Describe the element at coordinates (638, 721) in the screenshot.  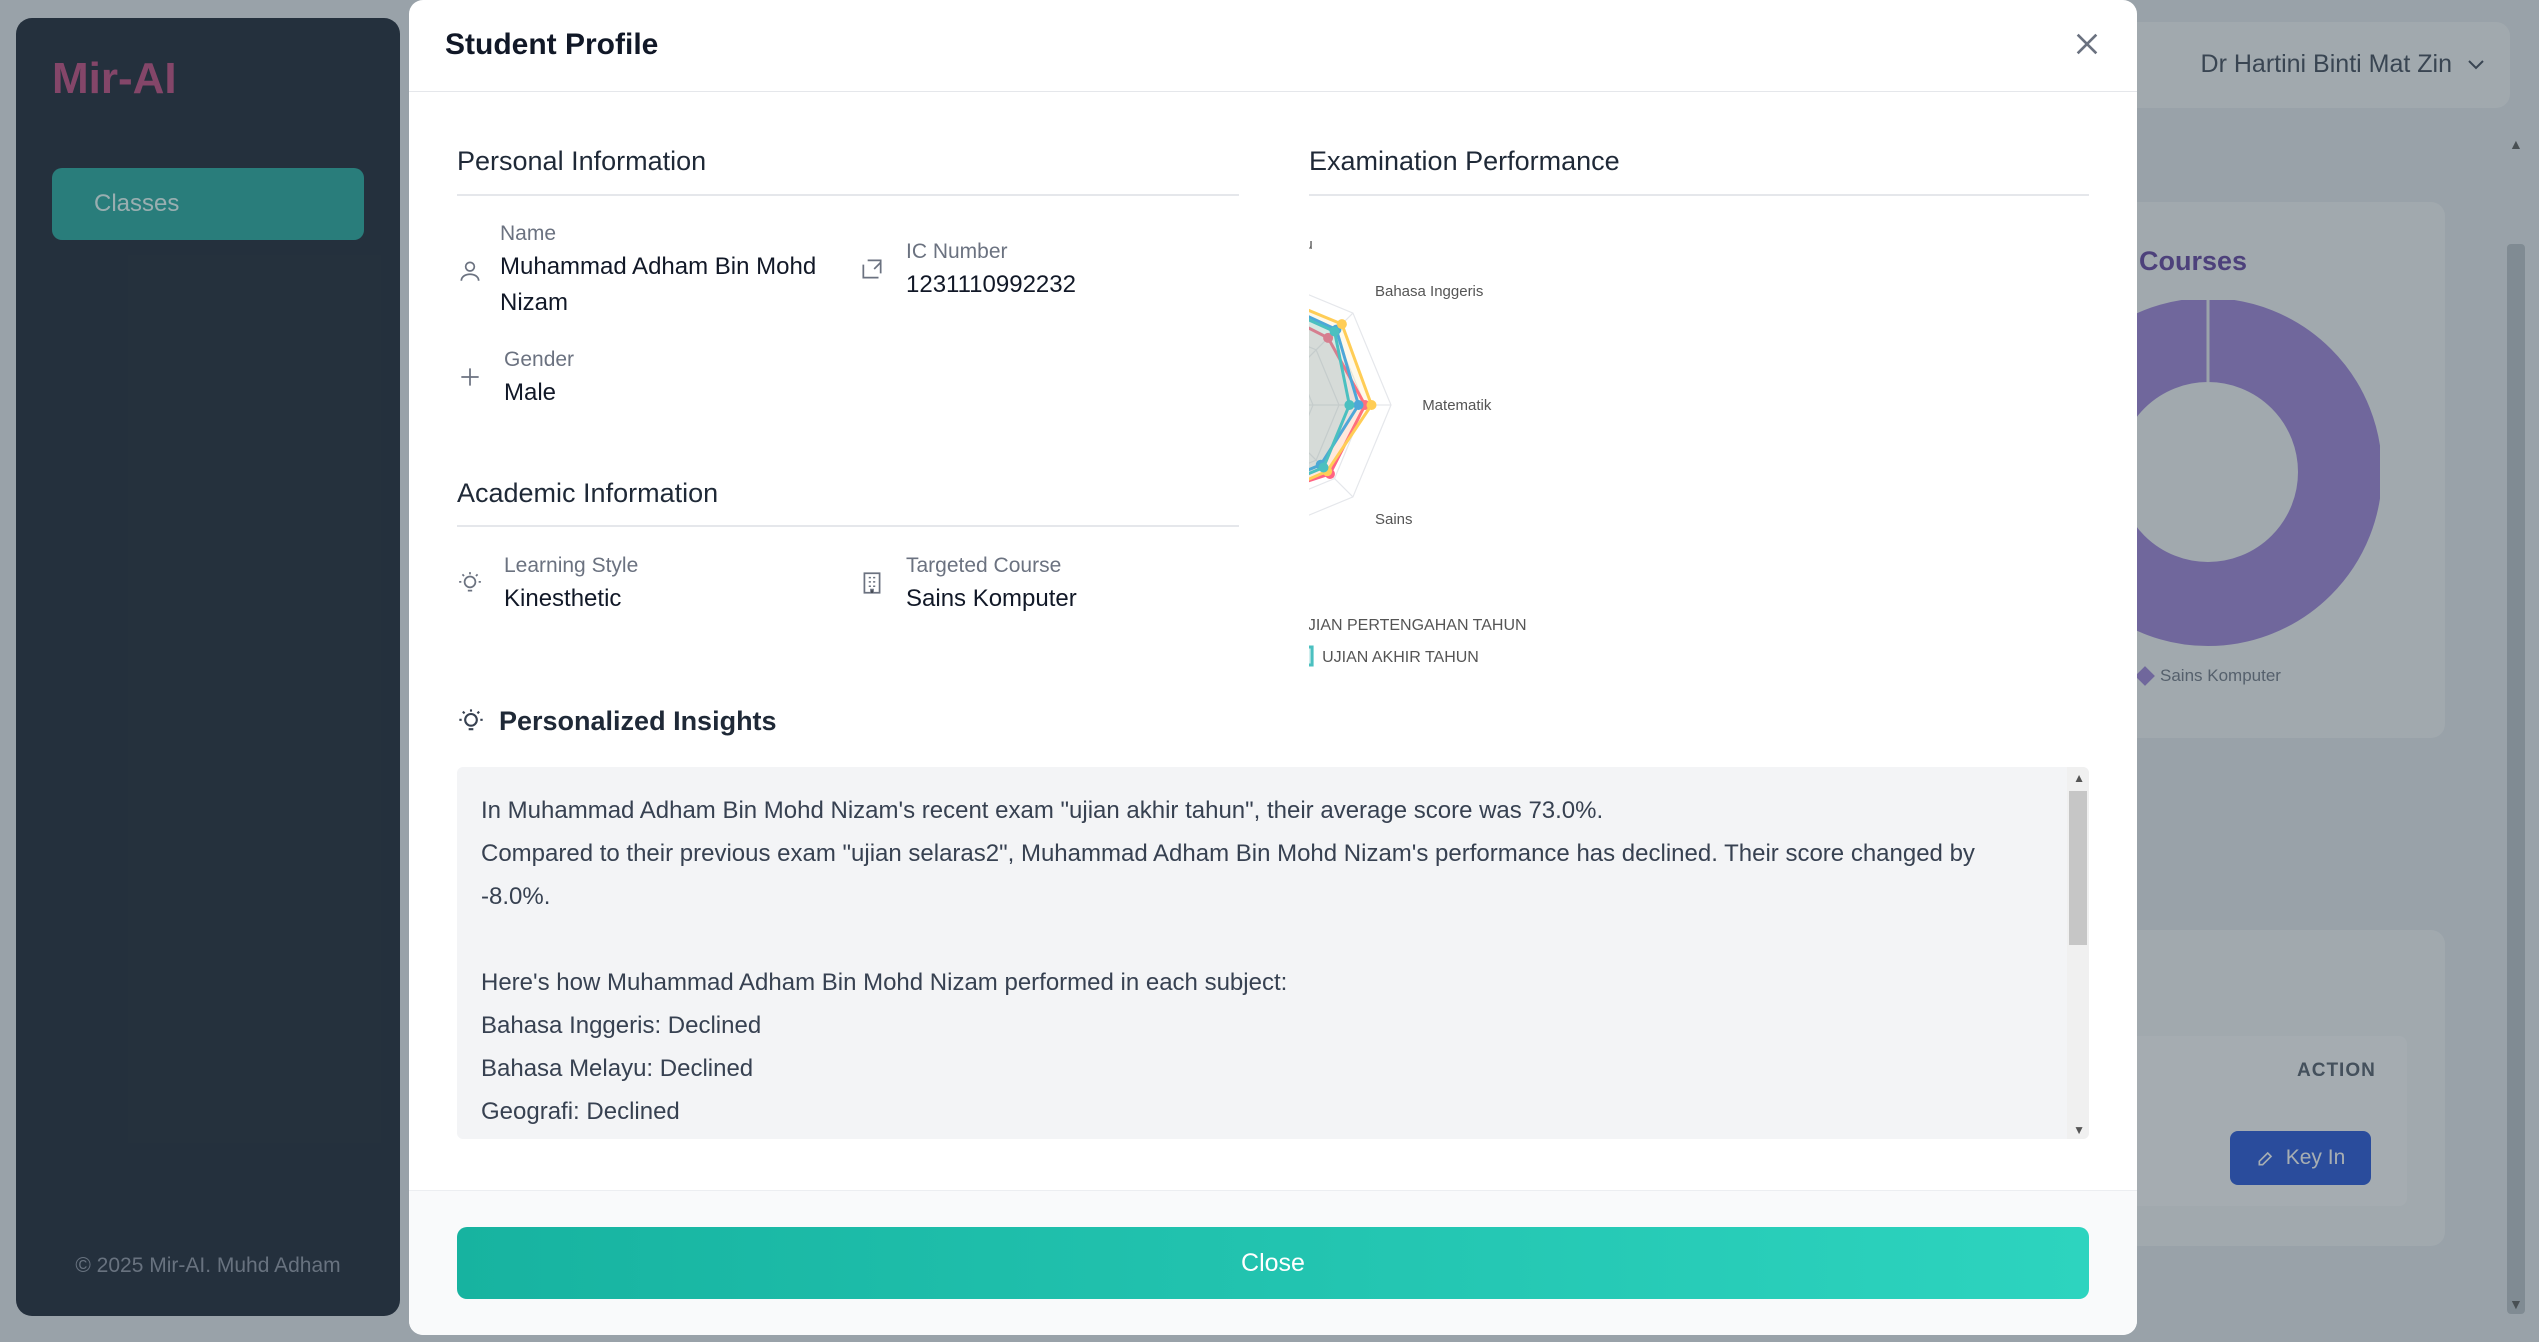
I see `insights-title: Personalized Insights` at that location.